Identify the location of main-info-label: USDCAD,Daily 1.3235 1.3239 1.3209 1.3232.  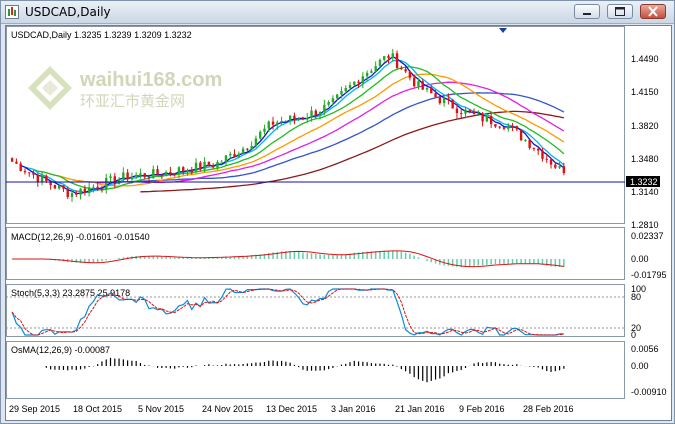
(101, 35).